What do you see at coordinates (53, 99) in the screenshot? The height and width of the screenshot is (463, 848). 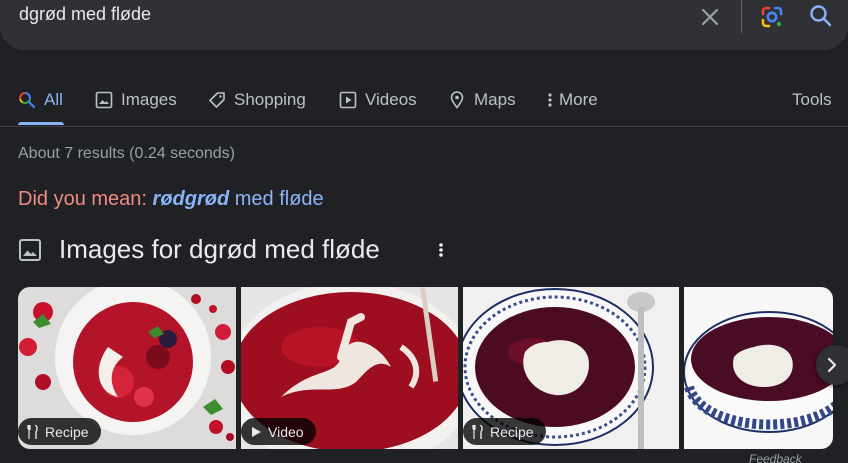 I see `tab-label: All` at bounding box center [53, 99].